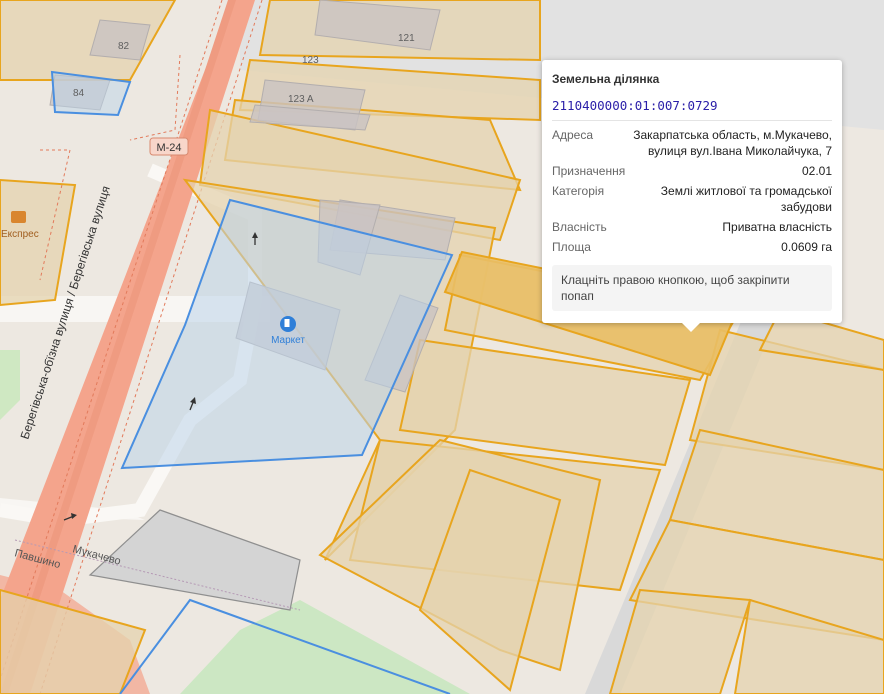 The height and width of the screenshot is (694, 884). What do you see at coordinates (692, 227) in the screenshot?
I see `row-ownership: Власність Приватна власність` at bounding box center [692, 227].